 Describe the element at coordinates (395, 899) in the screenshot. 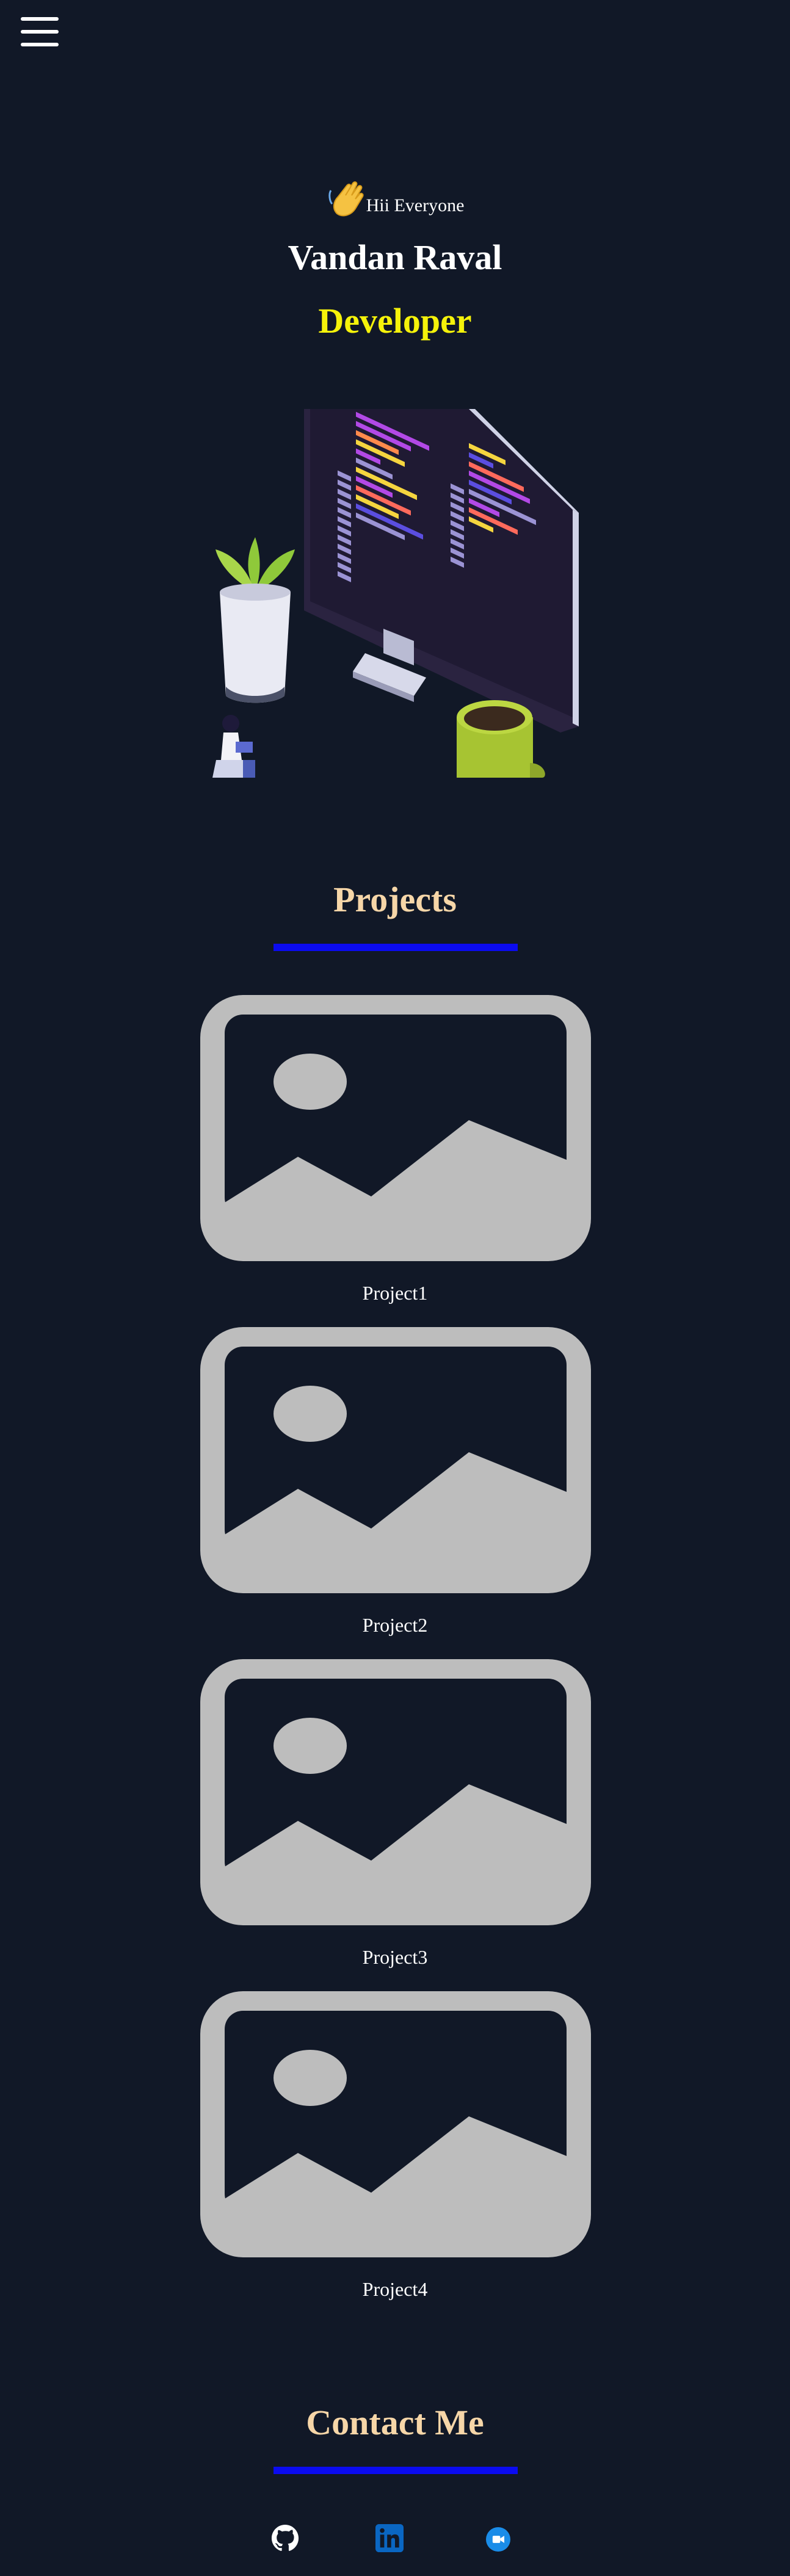

I see `projects-title: Projects` at that location.